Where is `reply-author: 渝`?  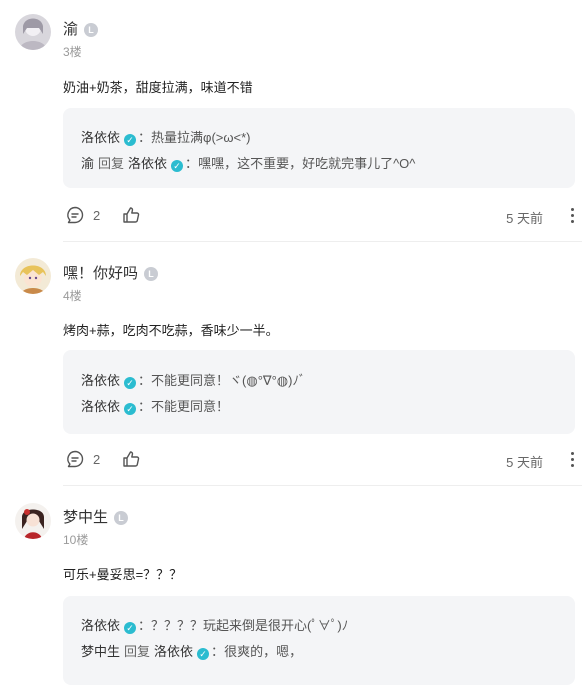 reply-author: 渝 is located at coordinates (87, 163).